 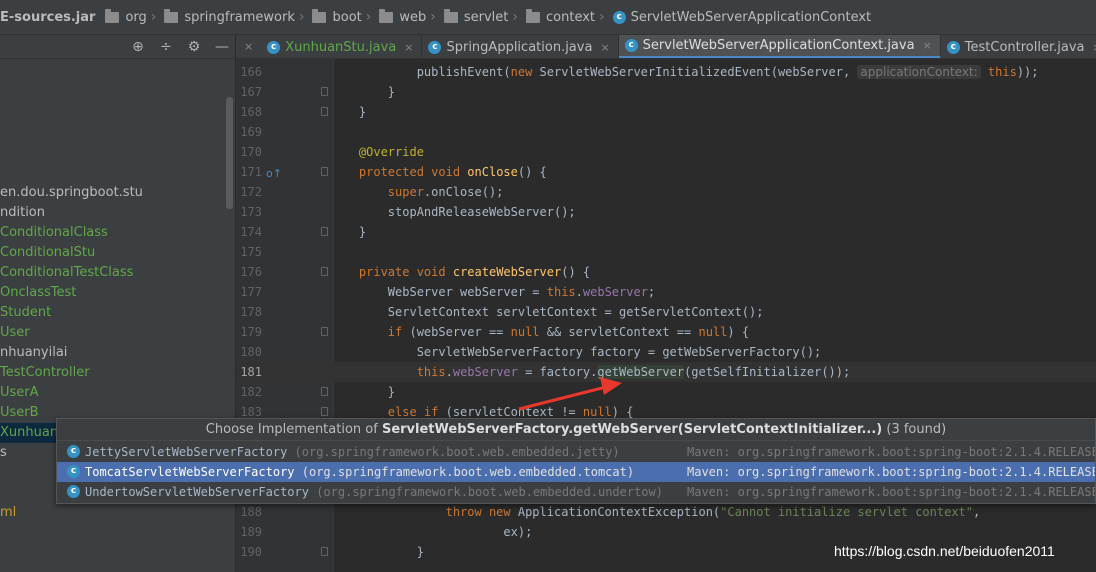 I want to click on breadcrumb-servlet: servlet ›, so click(x=484, y=17).